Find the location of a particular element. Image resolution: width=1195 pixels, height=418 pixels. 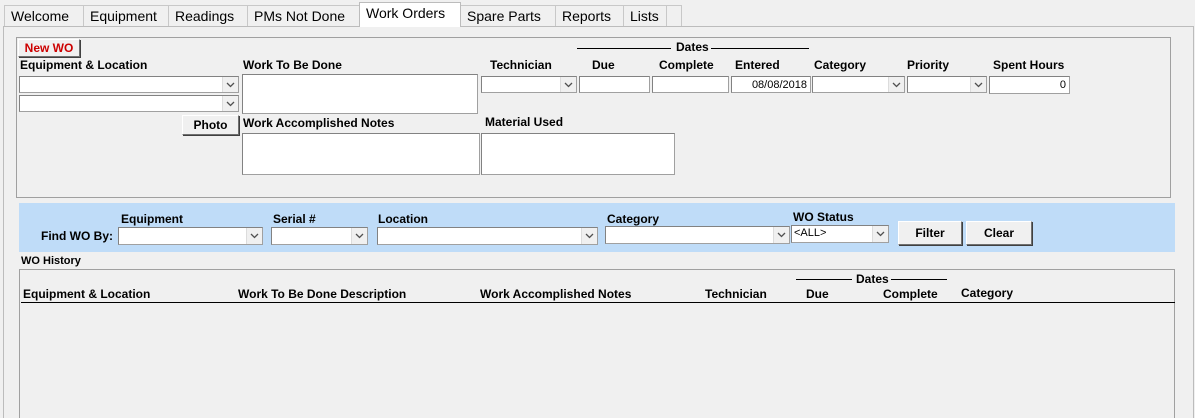

photo-button: Photo is located at coordinates (210, 125).